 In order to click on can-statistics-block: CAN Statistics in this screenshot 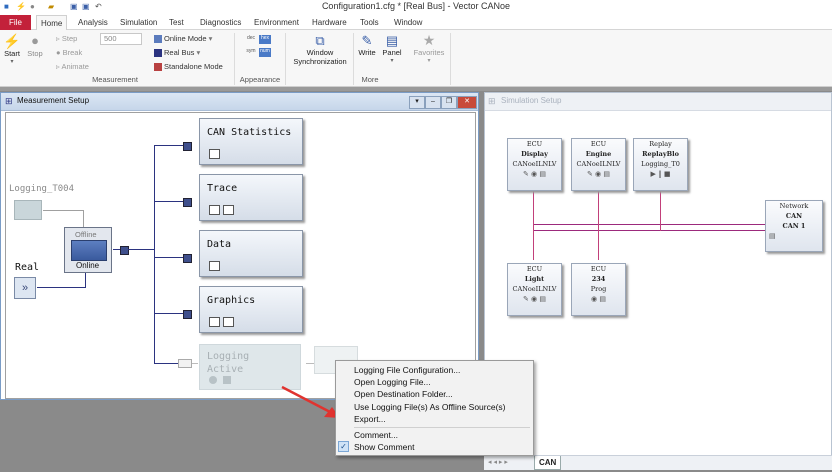, I will do `click(251, 141)`.